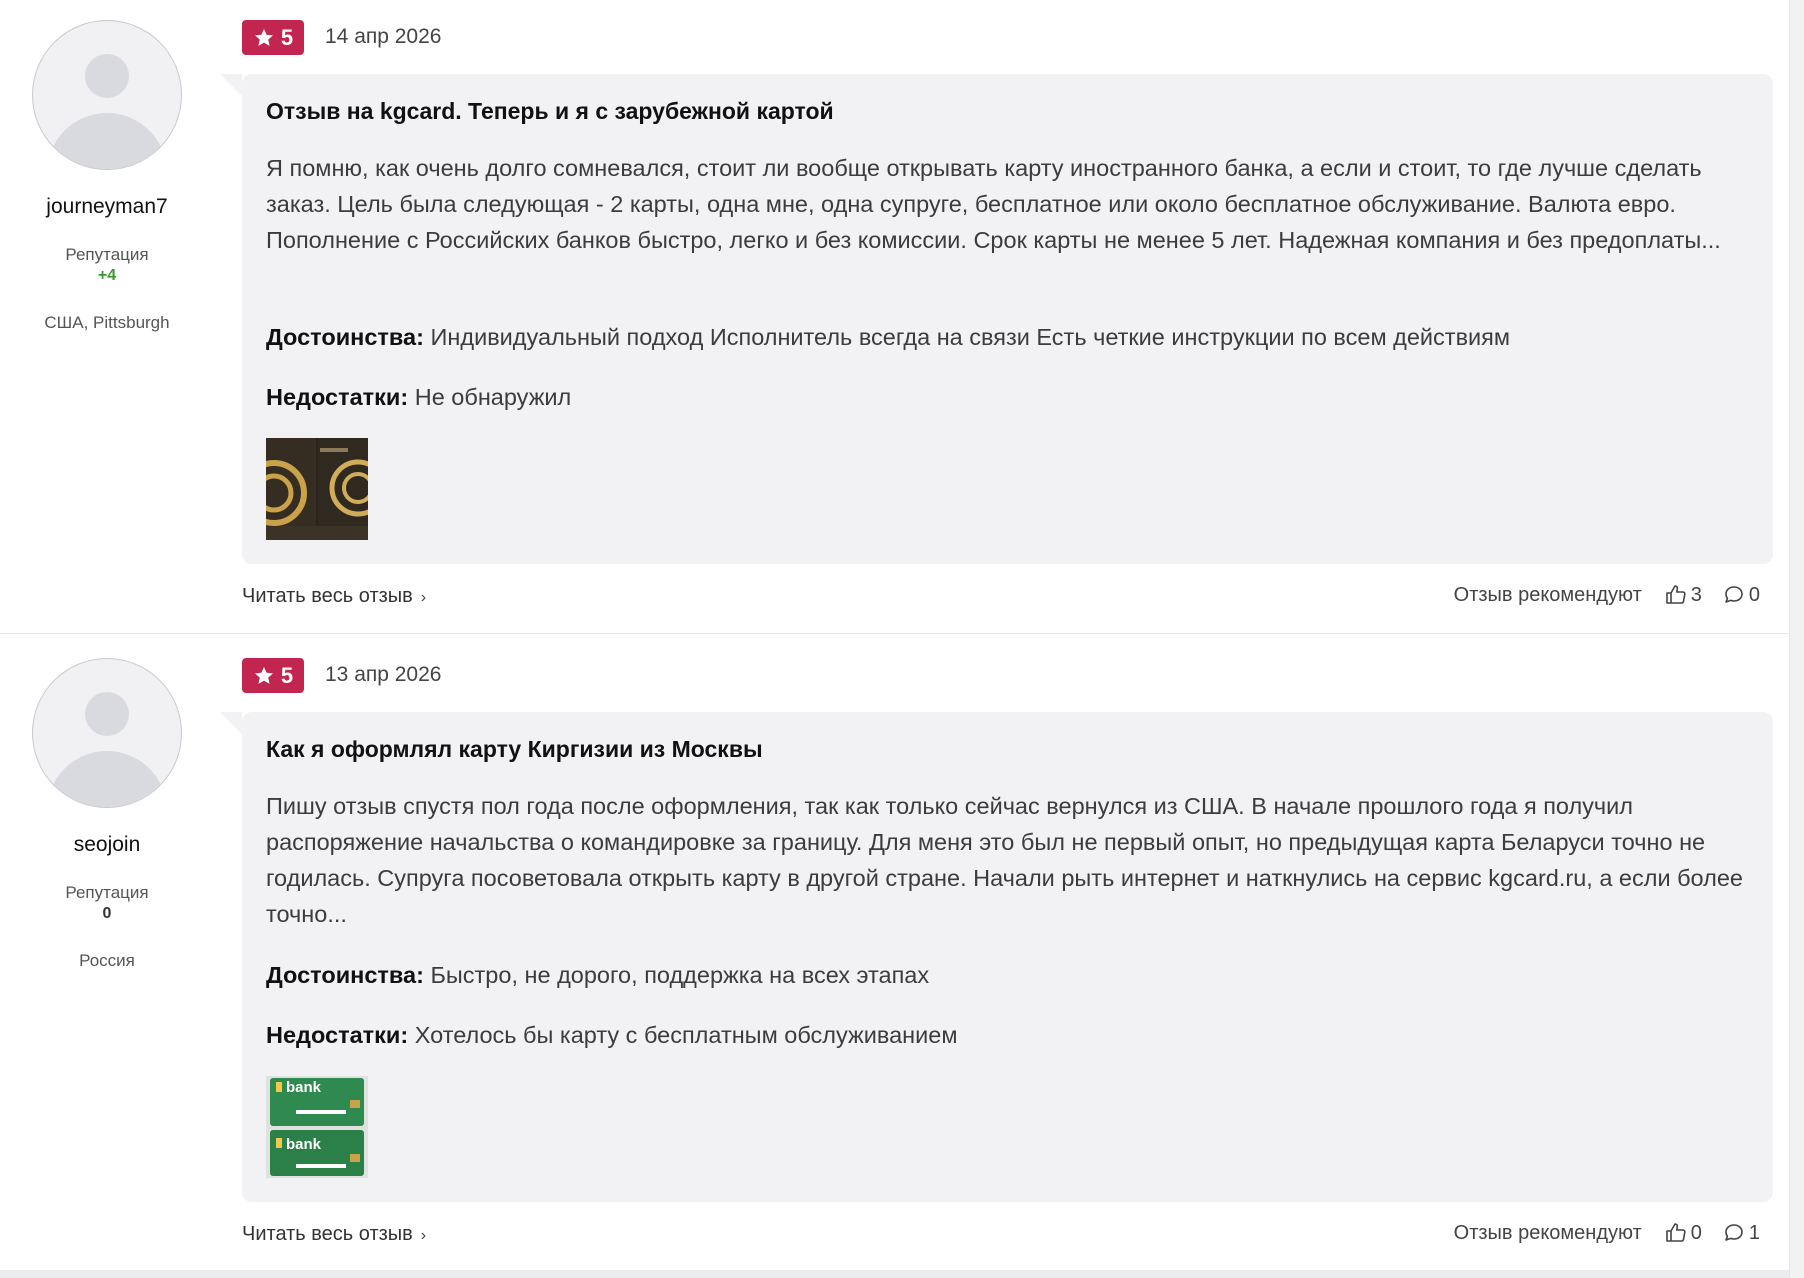 Image resolution: width=1804 pixels, height=1278 pixels. What do you see at coordinates (107, 207) in the screenshot?
I see `author-name: journeyman7` at bounding box center [107, 207].